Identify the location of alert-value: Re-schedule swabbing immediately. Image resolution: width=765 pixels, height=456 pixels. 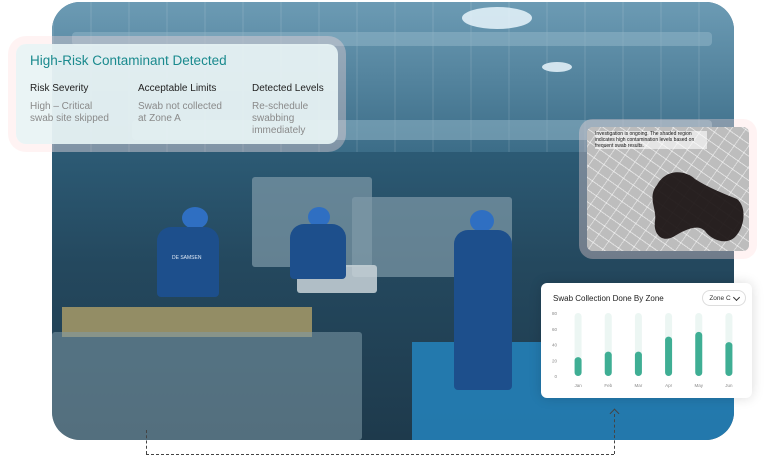
(280, 118).